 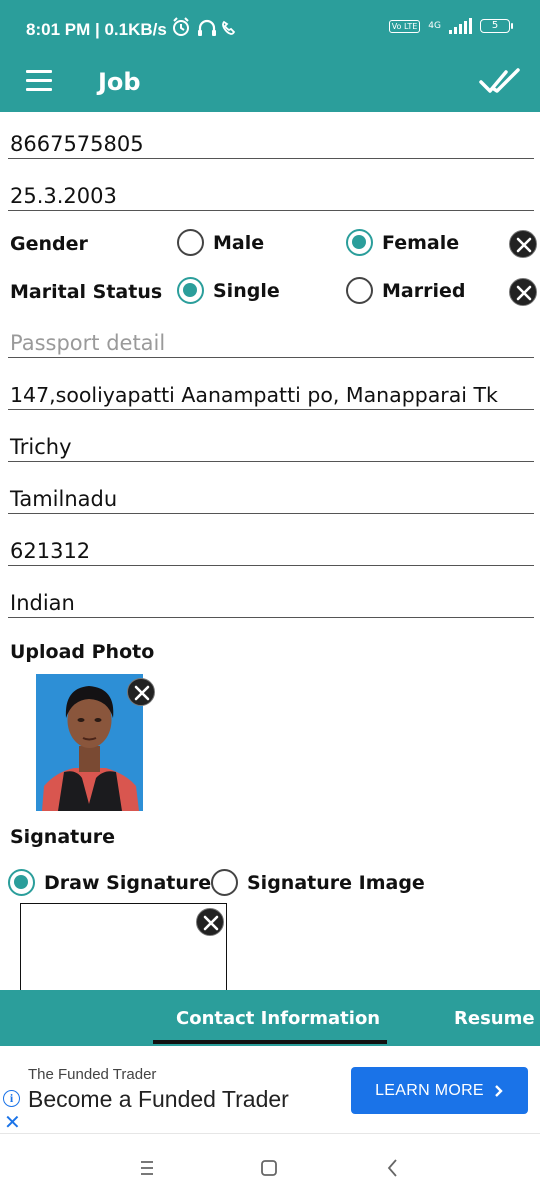 I want to click on status-notification-icons, so click(x=206, y=30).